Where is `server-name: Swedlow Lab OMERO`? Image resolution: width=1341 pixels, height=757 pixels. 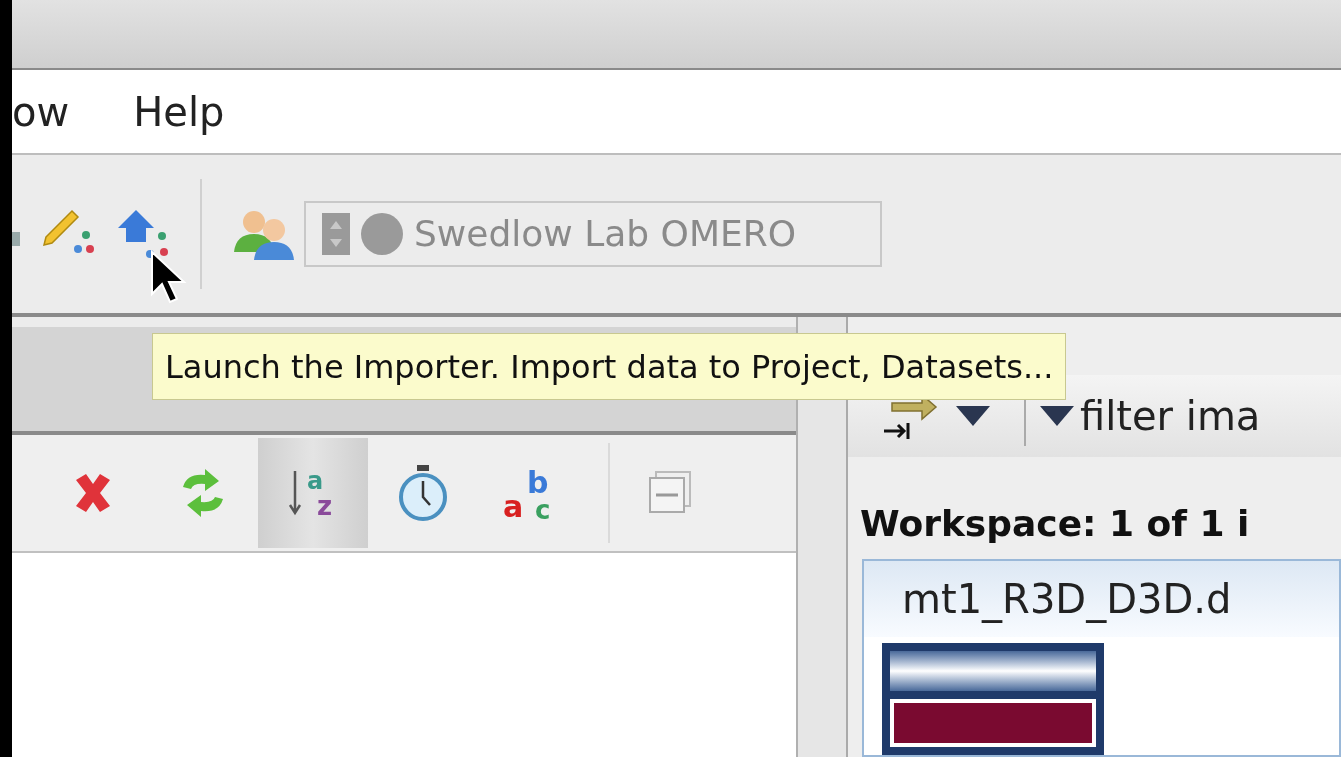
server-name: Swedlow Lab OMERO is located at coordinates (605, 234).